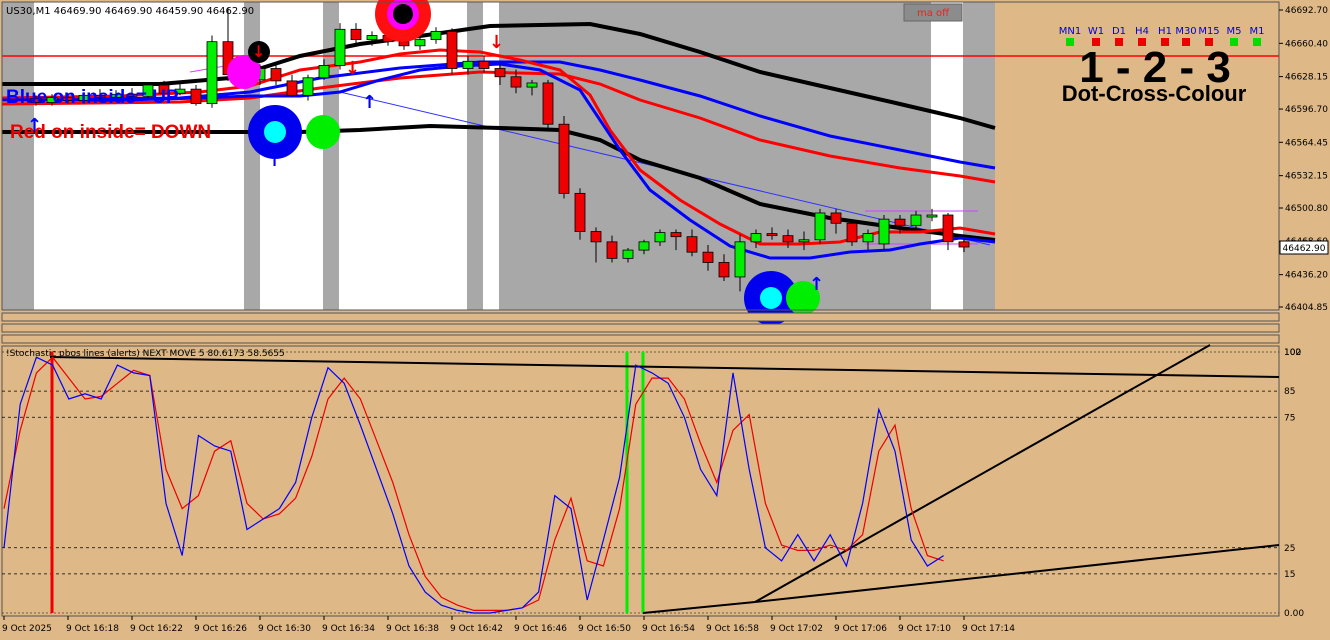 This screenshot has height=640, width=1330. Describe the element at coordinates (732, 629) in the screenshot. I see `time-tick-label: 9 Oct 16:58` at that location.